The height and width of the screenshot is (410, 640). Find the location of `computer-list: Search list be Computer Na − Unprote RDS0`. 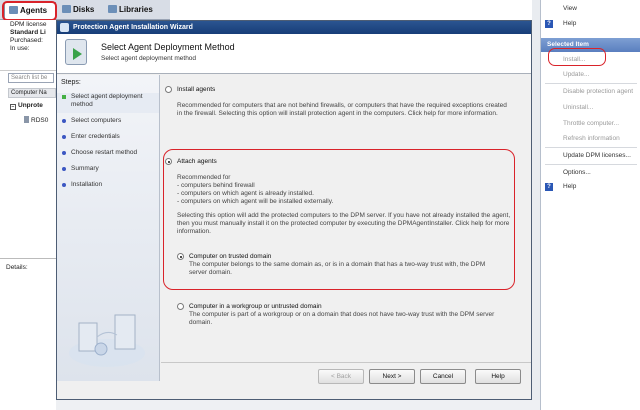

computer-list: Search list be Computer Na − Unprote RDS0 is located at coordinates (28, 165).